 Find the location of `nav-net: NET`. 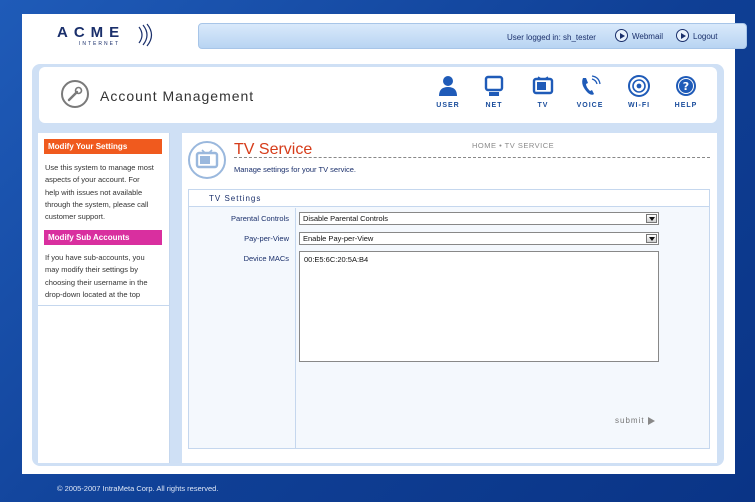

nav-net: NET is located at coordinates (494, 92).